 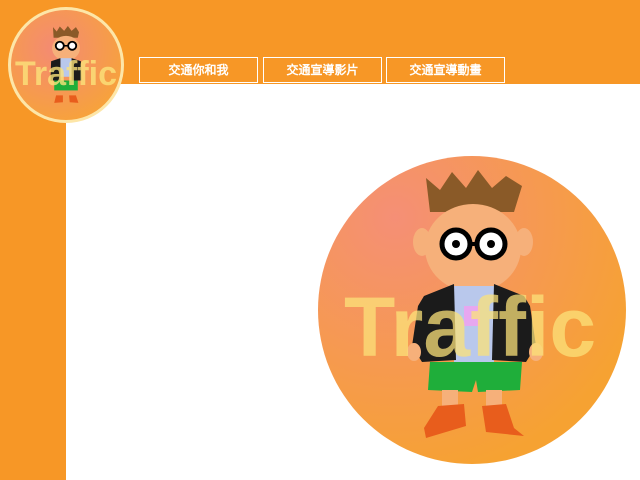 What do you see at coordinates (66, 74) in the screenshot?
I see `logo-word: Traffic` at bounding box center [66, 74].